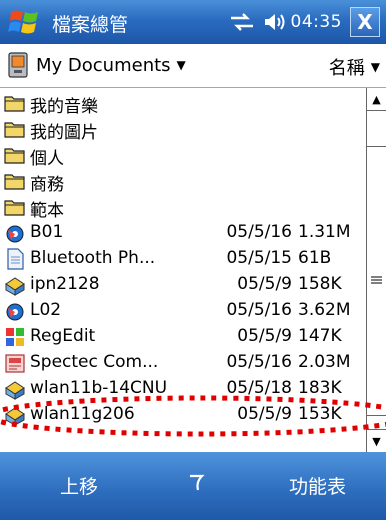 Image resolution: width=386 pixels, height=520 pixels. I want to click on menu-button: 功能表, so click(317, 485).